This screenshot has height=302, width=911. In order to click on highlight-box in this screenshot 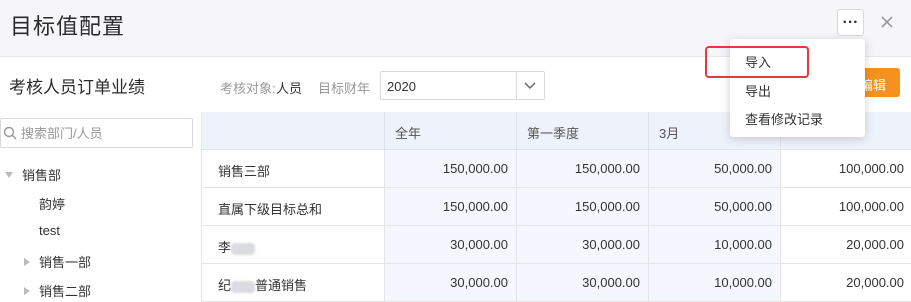, I will do `click(757, 62)`.